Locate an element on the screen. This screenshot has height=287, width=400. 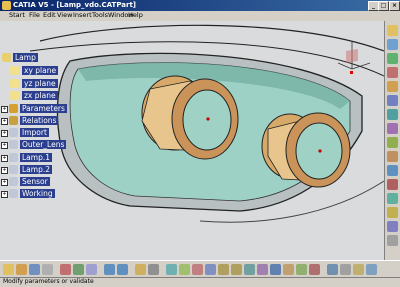
fillet-icon is located at coordinates (392, 212).